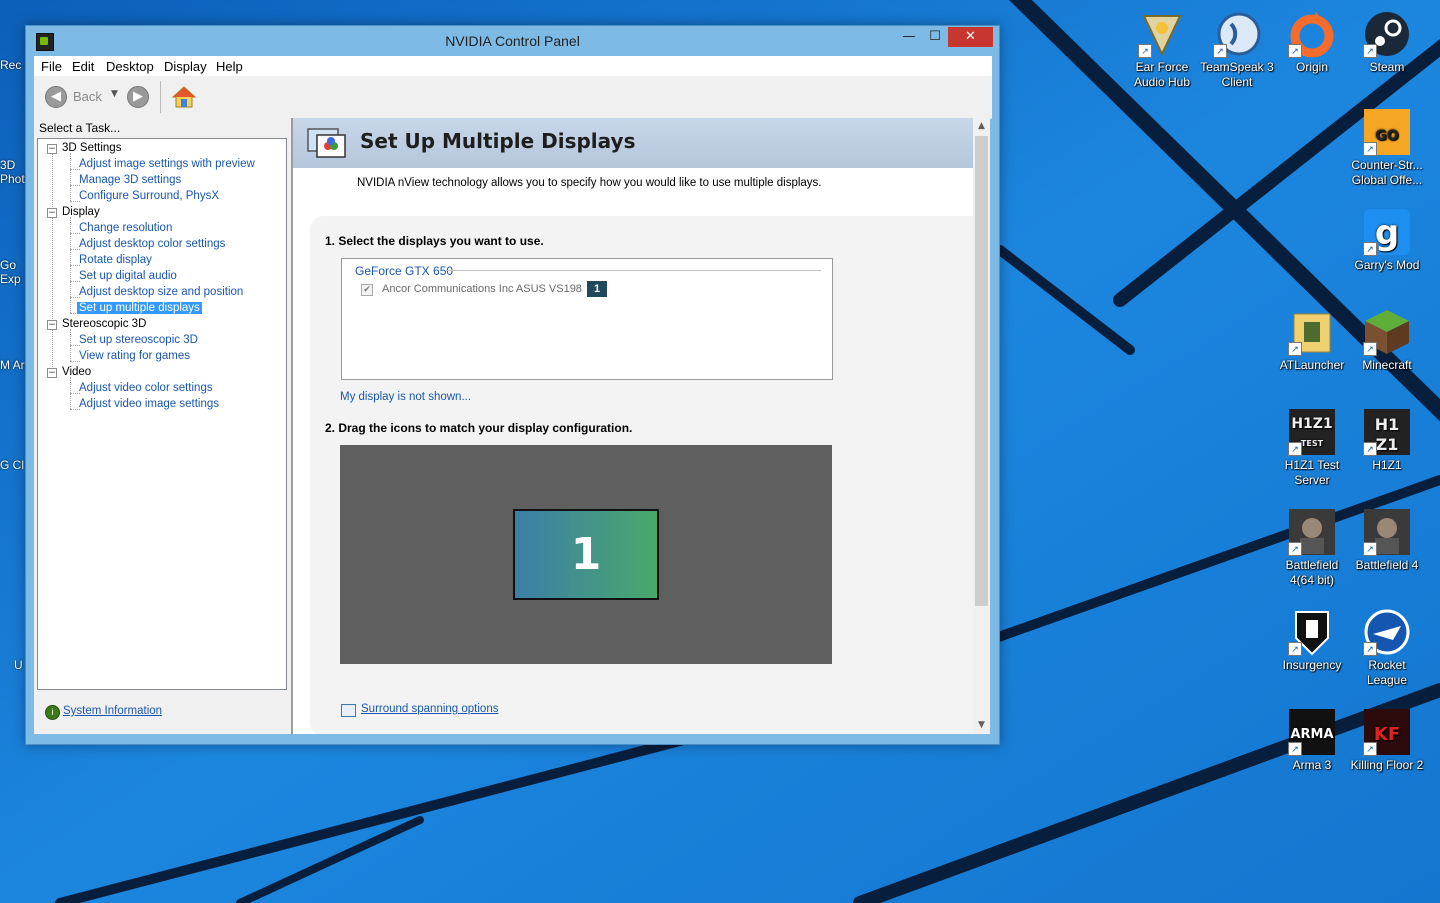 The width and height of the screenshot is (1440, 903). Describe the element at coordinates (130, 180) in the screenshot. I see `tree-item-manage-3d-settings: Manage 3D settings` at that location.